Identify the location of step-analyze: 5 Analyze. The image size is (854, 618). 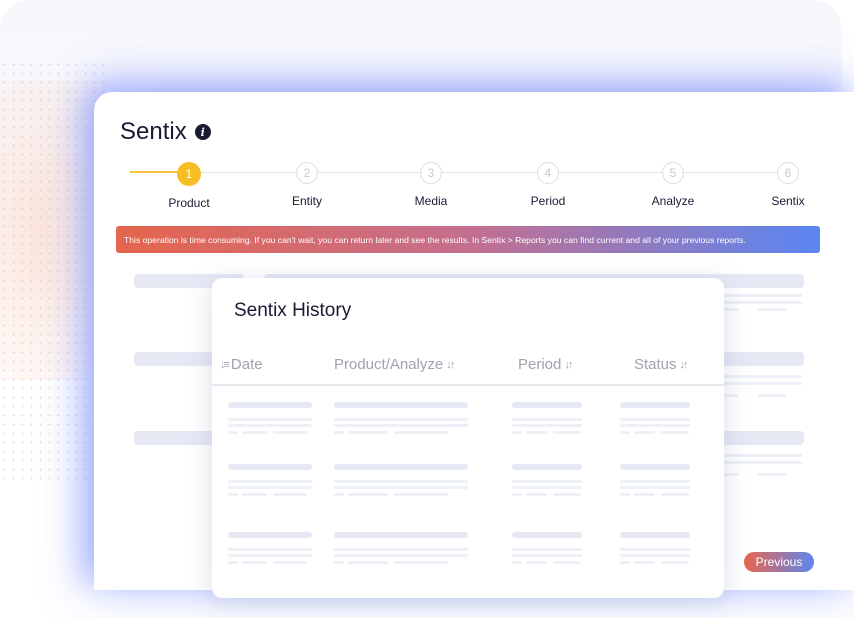
(673, 185).